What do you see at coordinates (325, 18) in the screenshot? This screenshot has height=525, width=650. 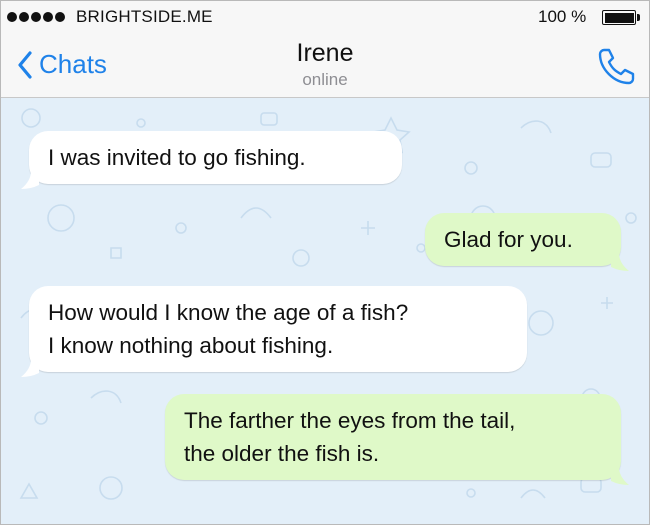 I see `status-bar: BRIGHTSIDE.ME 100 %` at bounding box center [325, 18].